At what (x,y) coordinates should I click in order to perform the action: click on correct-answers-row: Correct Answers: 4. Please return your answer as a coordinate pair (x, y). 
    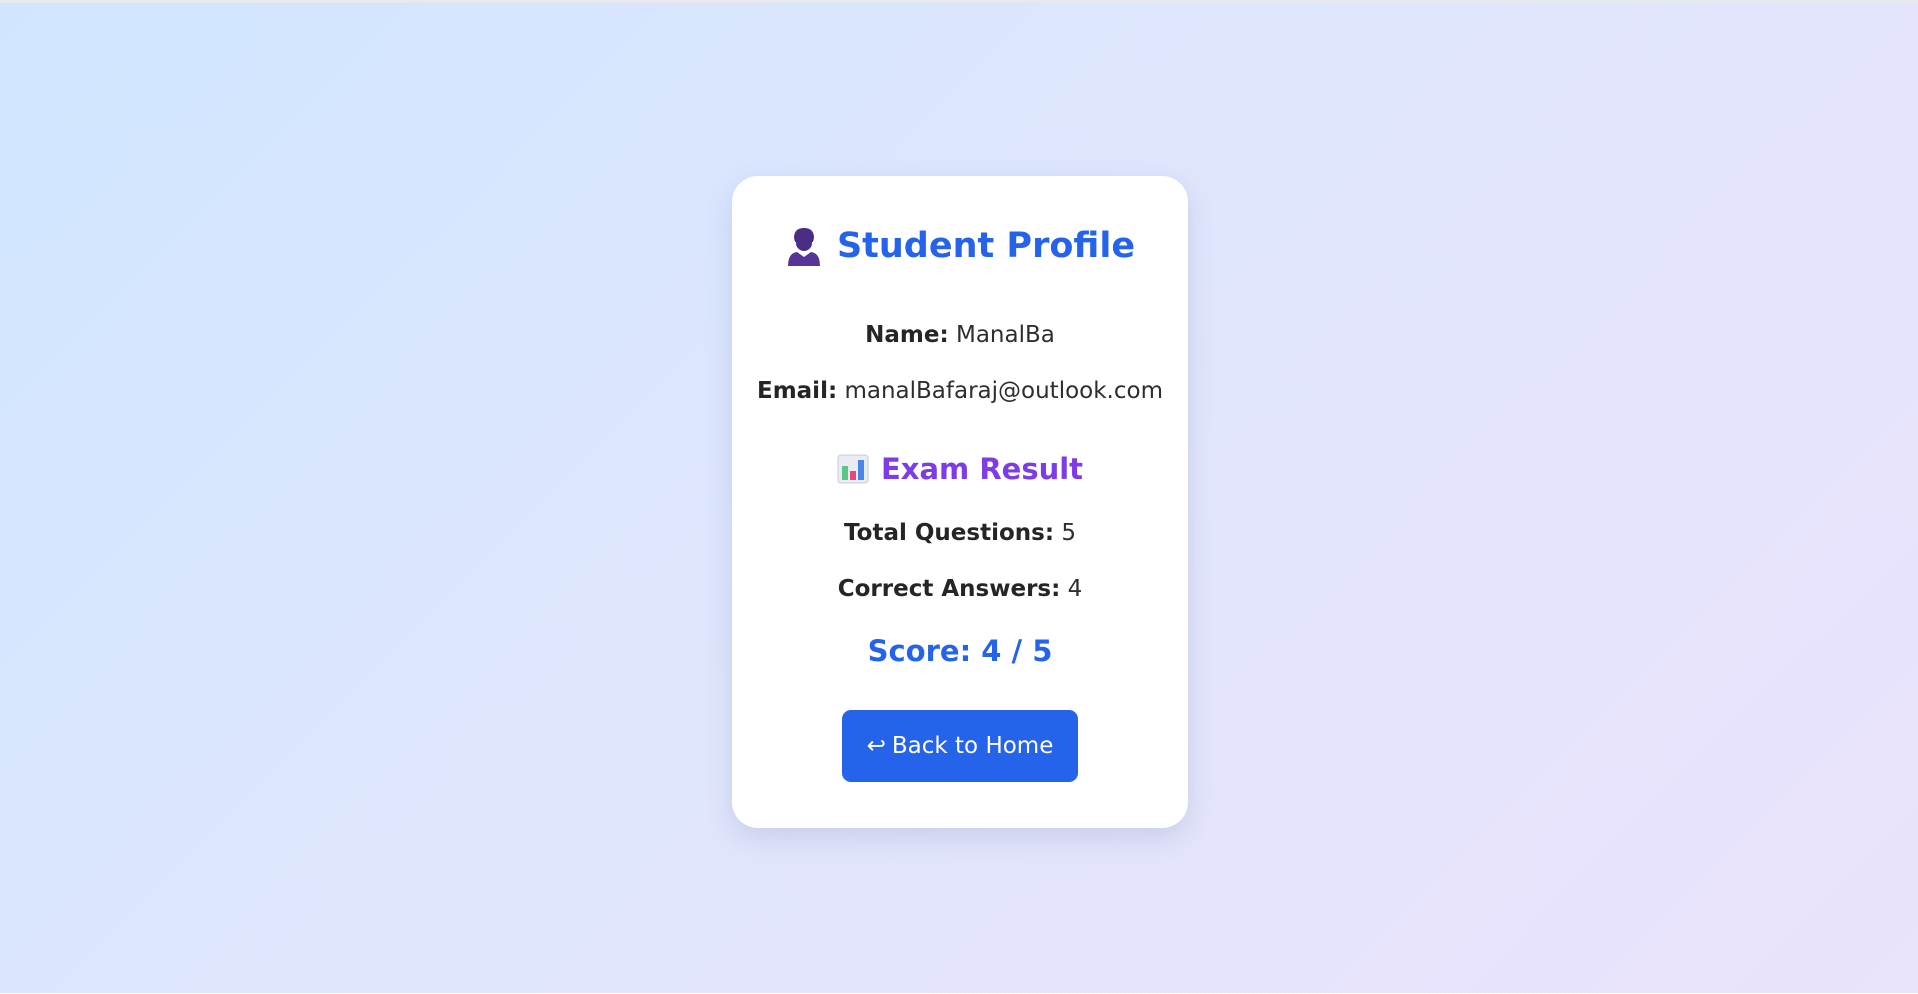
    Looking at the image, I should click on (960, 589).